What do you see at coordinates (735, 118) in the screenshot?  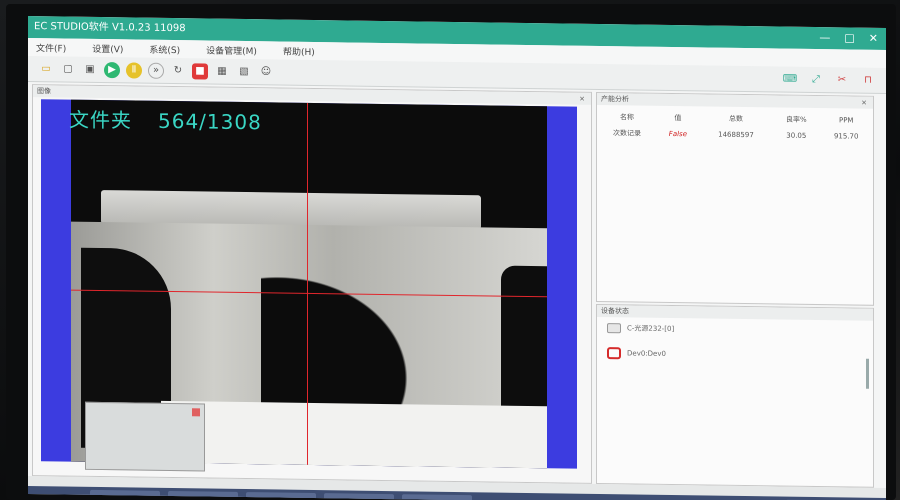 I see `column-header: 总数` at bounding box center [735, 118].